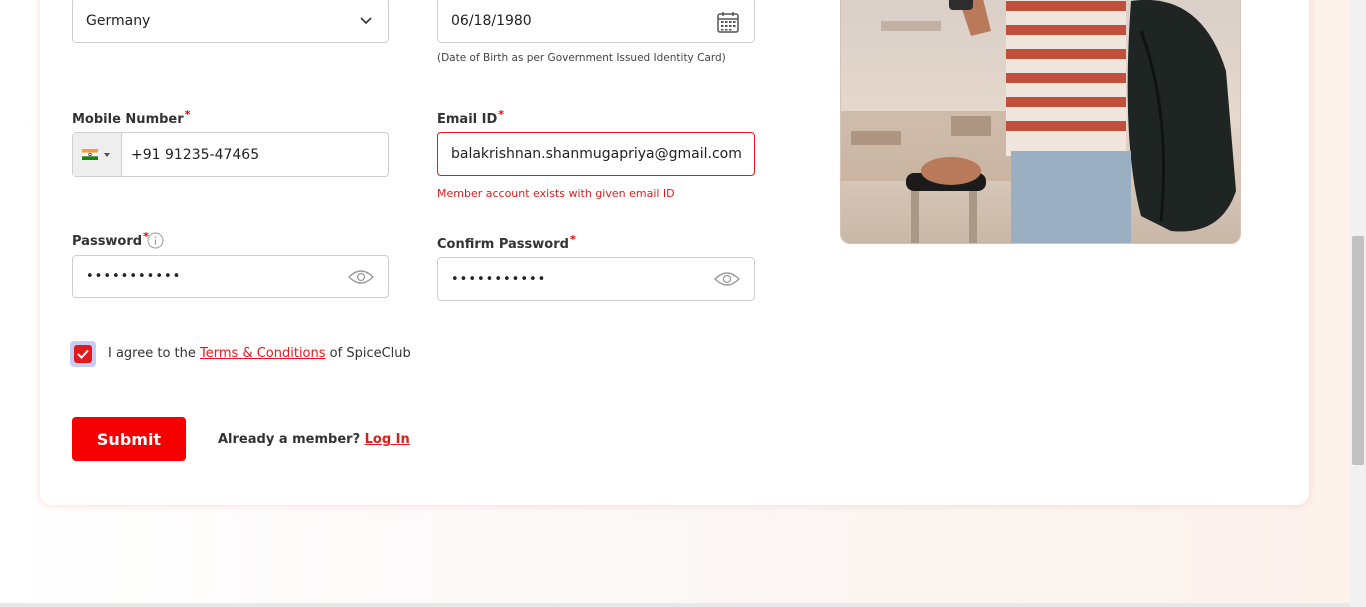 This screenshot has height=607, width=1366. I want to click on email-label: Email ID*, so click(471, 117).